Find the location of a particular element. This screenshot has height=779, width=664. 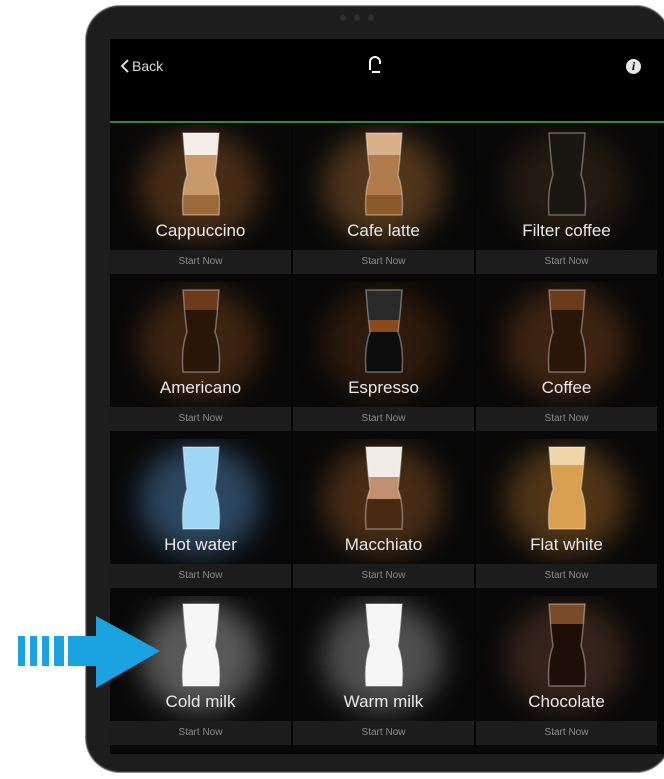

drink-tile-flat-white: Flat white Start Now is located at coordinates (566, 517).